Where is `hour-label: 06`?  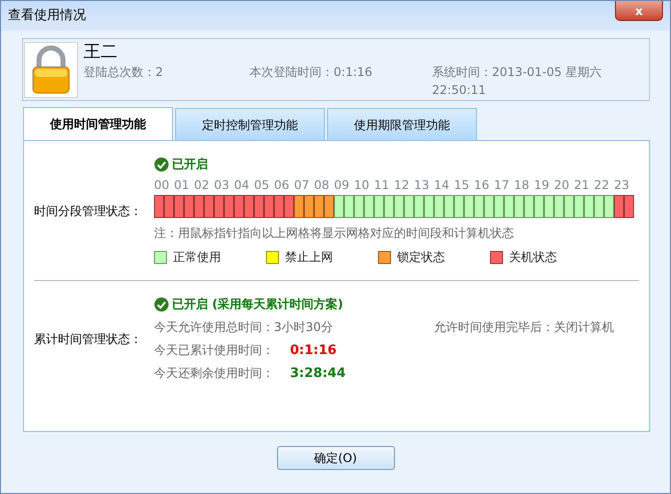
hour-label: 06 is located at coordinates (282, 185).